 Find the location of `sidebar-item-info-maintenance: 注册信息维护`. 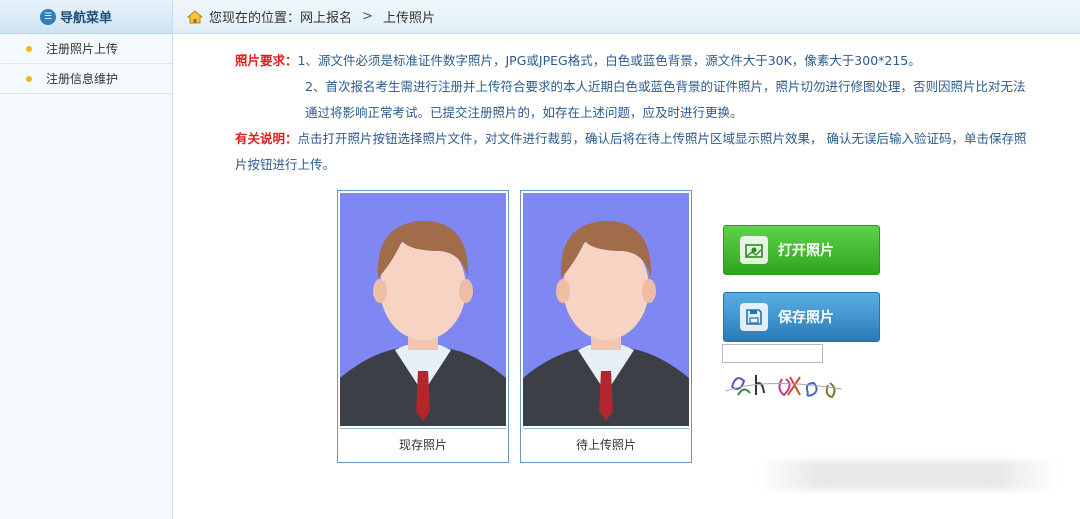

sidebar-item-info-maintenance: 注册信息维护 is located at coordinates (86, 79).